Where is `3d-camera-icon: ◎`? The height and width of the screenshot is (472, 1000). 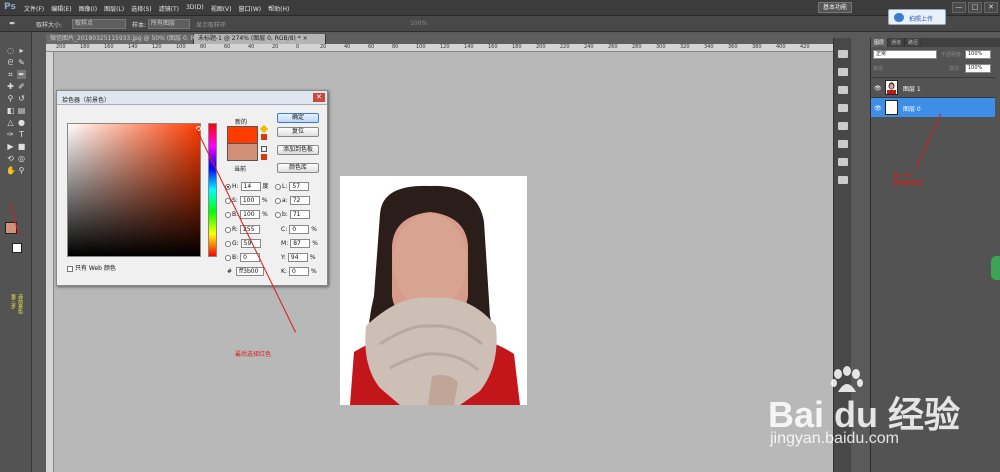
3d-camera-icon: ◎ is located at coordinates (21, 158).